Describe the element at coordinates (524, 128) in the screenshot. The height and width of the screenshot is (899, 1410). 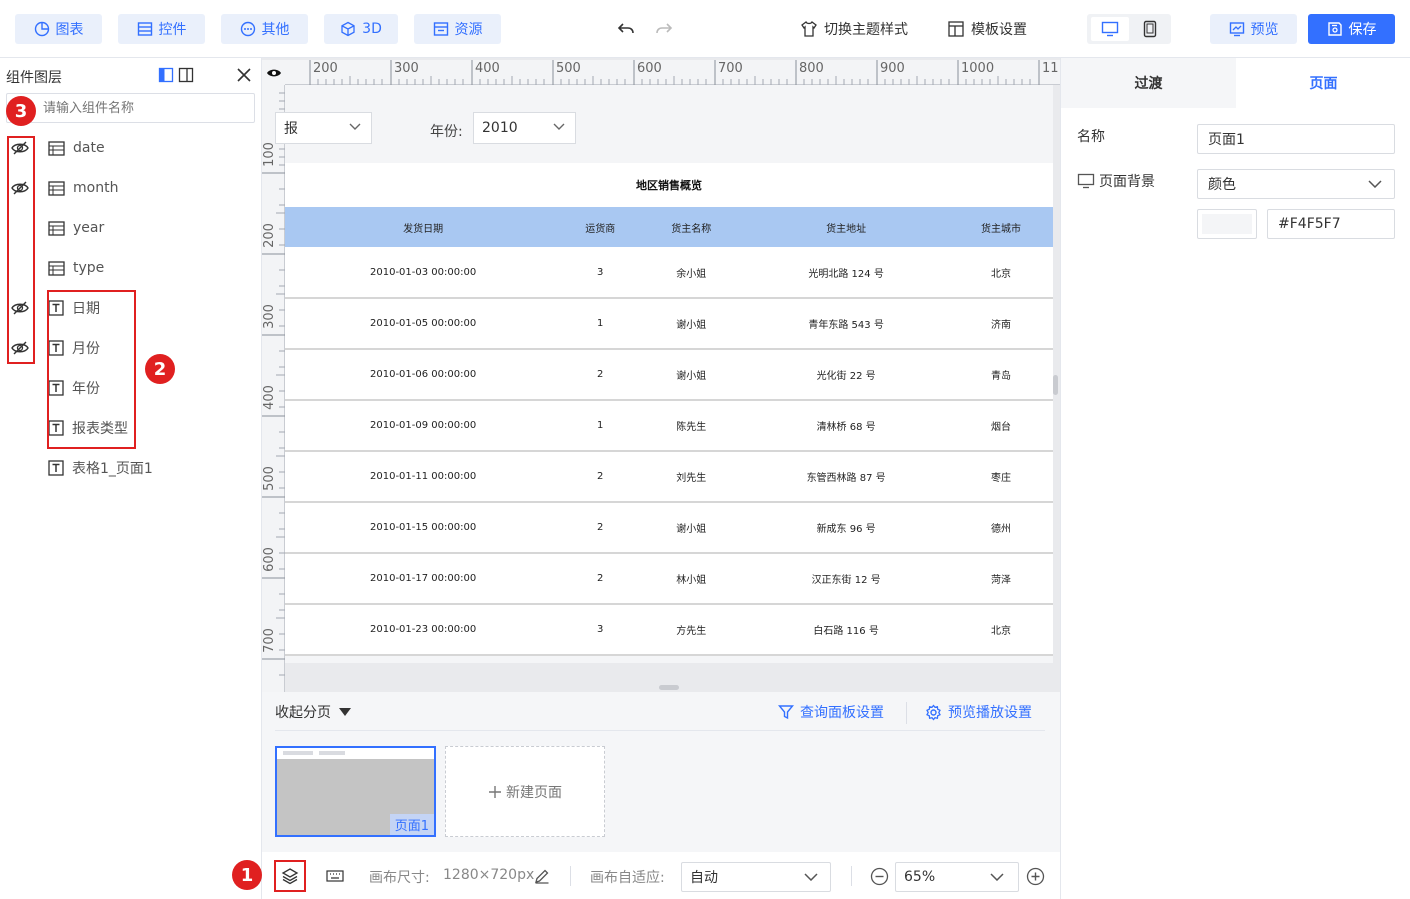
I see `year-select: 2010` at that location.